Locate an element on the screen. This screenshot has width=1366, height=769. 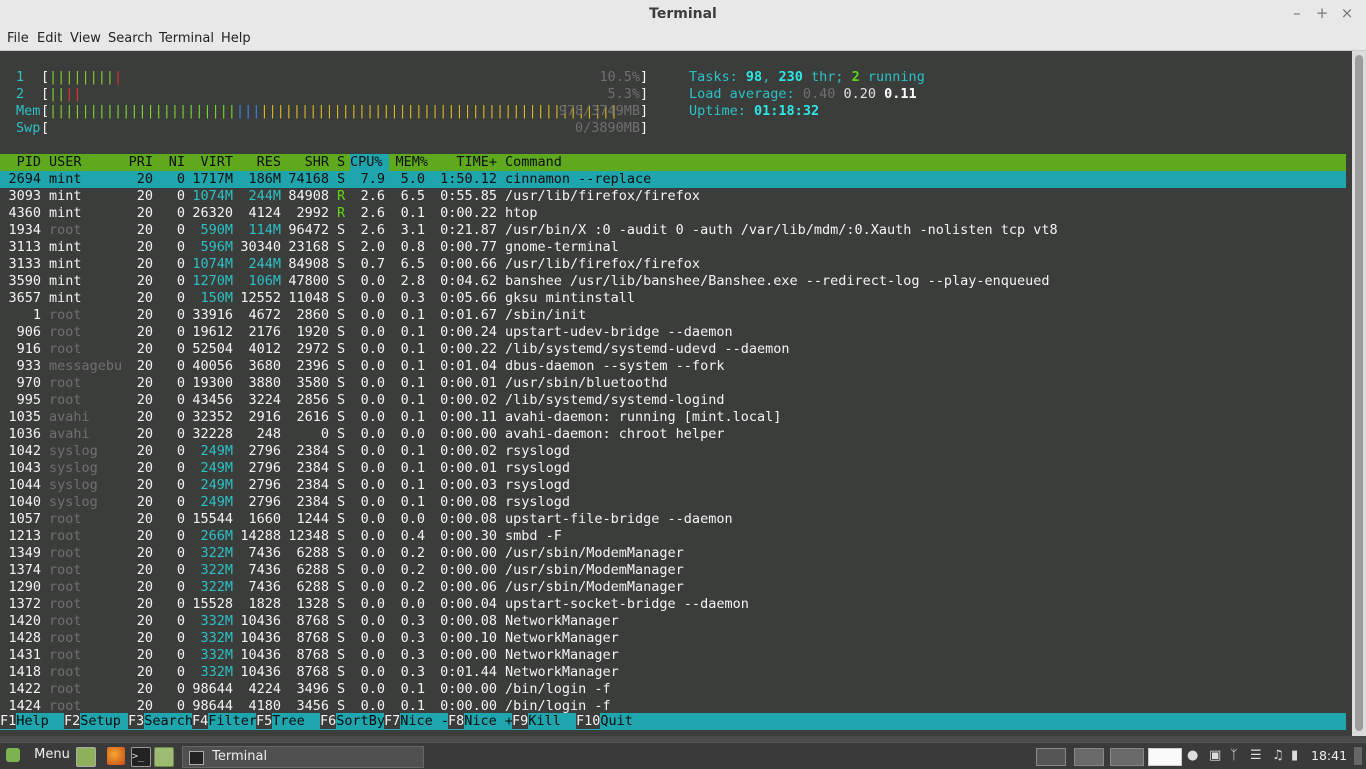
menu-edit: Edit is located at coordinates (49, 38).